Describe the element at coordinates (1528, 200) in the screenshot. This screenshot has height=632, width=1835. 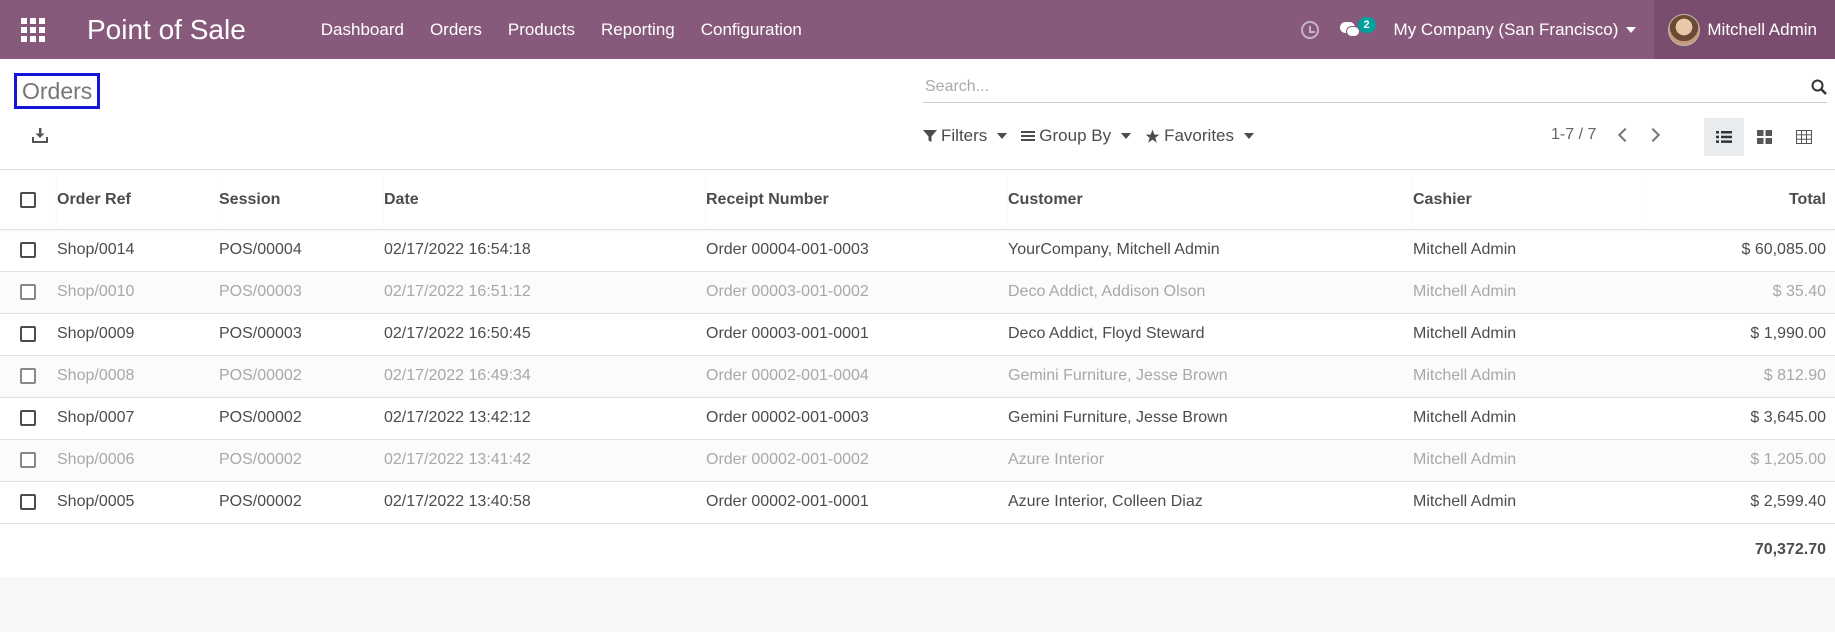
I see `column-header-cashier: Cashier` at that location.